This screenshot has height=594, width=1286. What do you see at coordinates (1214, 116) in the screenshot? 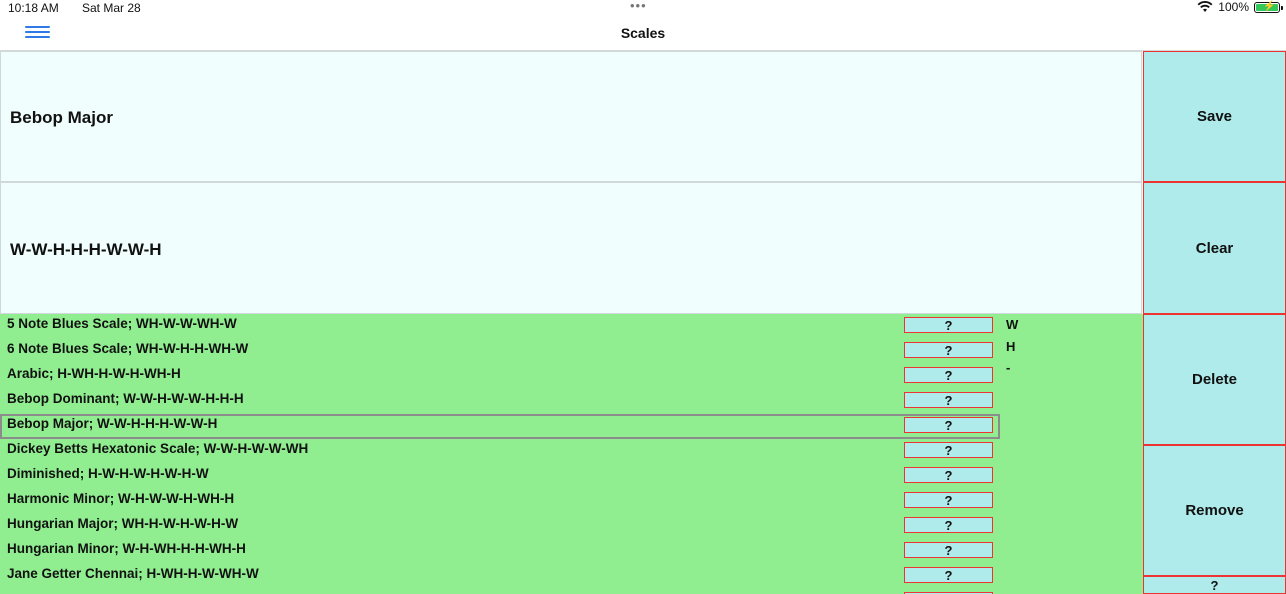
I see `save-button: Save` at bounding box center [1214, 116].